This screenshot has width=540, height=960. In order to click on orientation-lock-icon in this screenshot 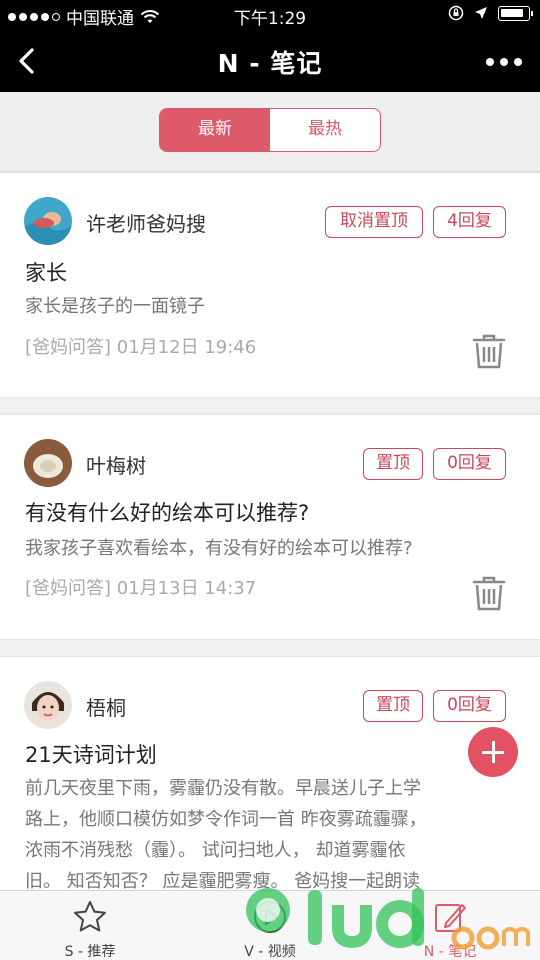, I will do `click(456, 13)`.